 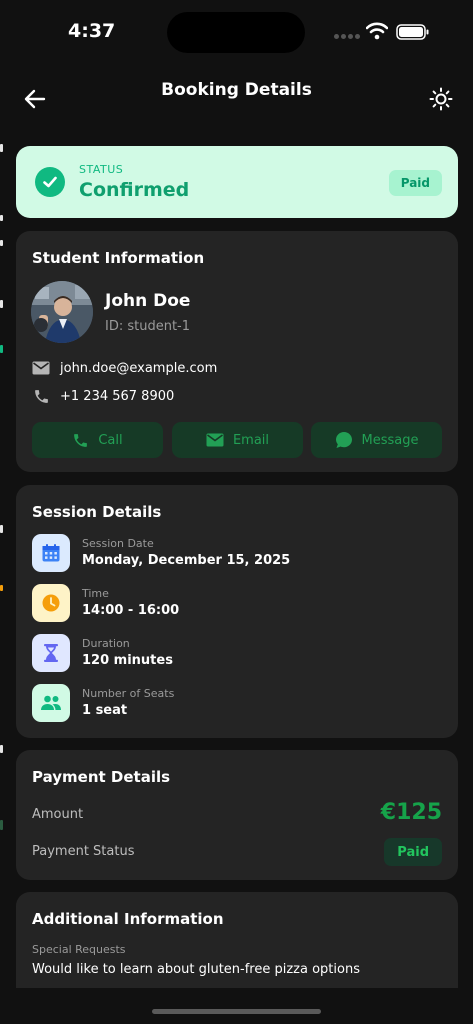 I want to click on background-page-edge, so click(x=2, y=560).